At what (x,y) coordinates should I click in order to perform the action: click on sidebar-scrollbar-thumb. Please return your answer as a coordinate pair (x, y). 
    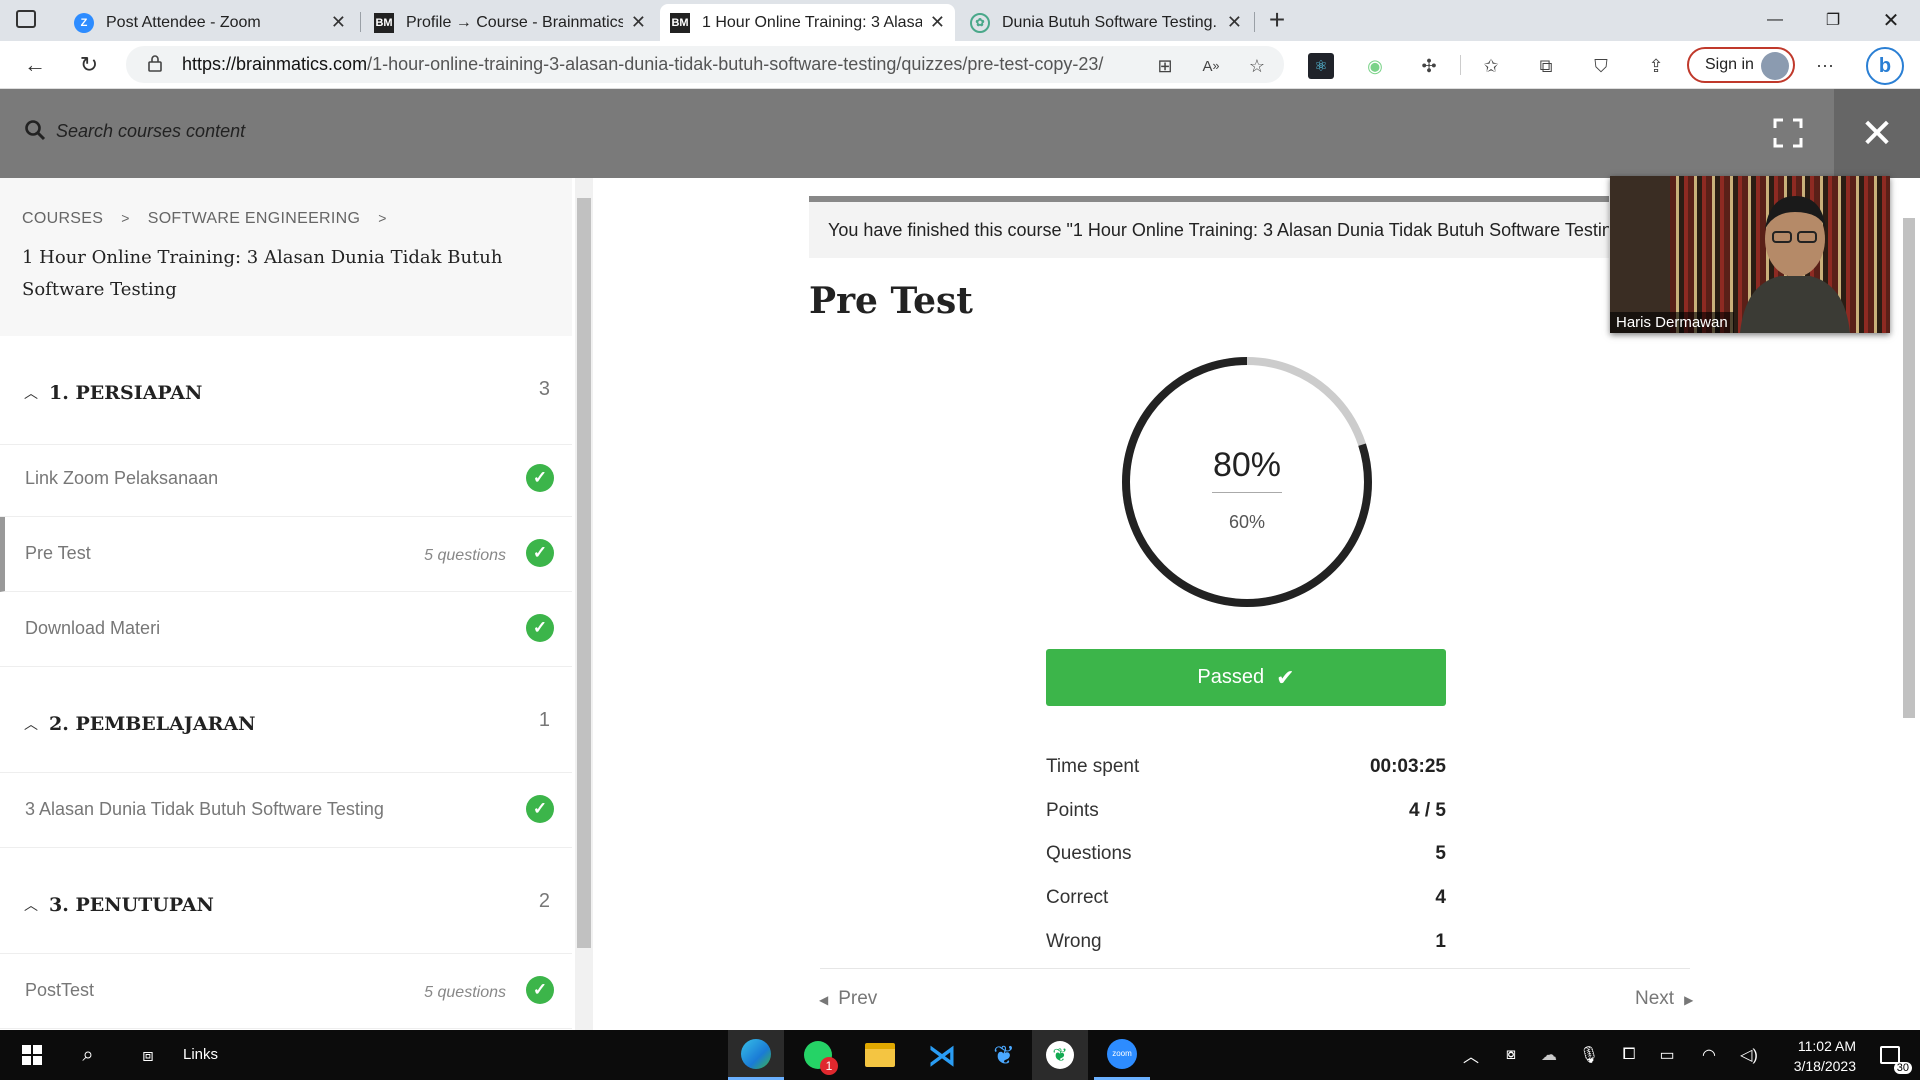
    Looking at the image, I should click on (584, 573).